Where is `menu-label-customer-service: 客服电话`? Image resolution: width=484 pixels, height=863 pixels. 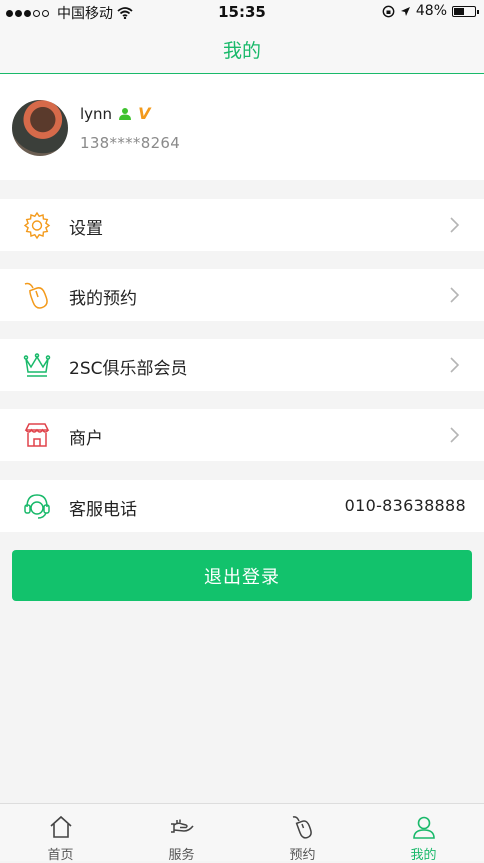 menu-label-customer-service: 客服电话 is located at coordinates (103, 510).